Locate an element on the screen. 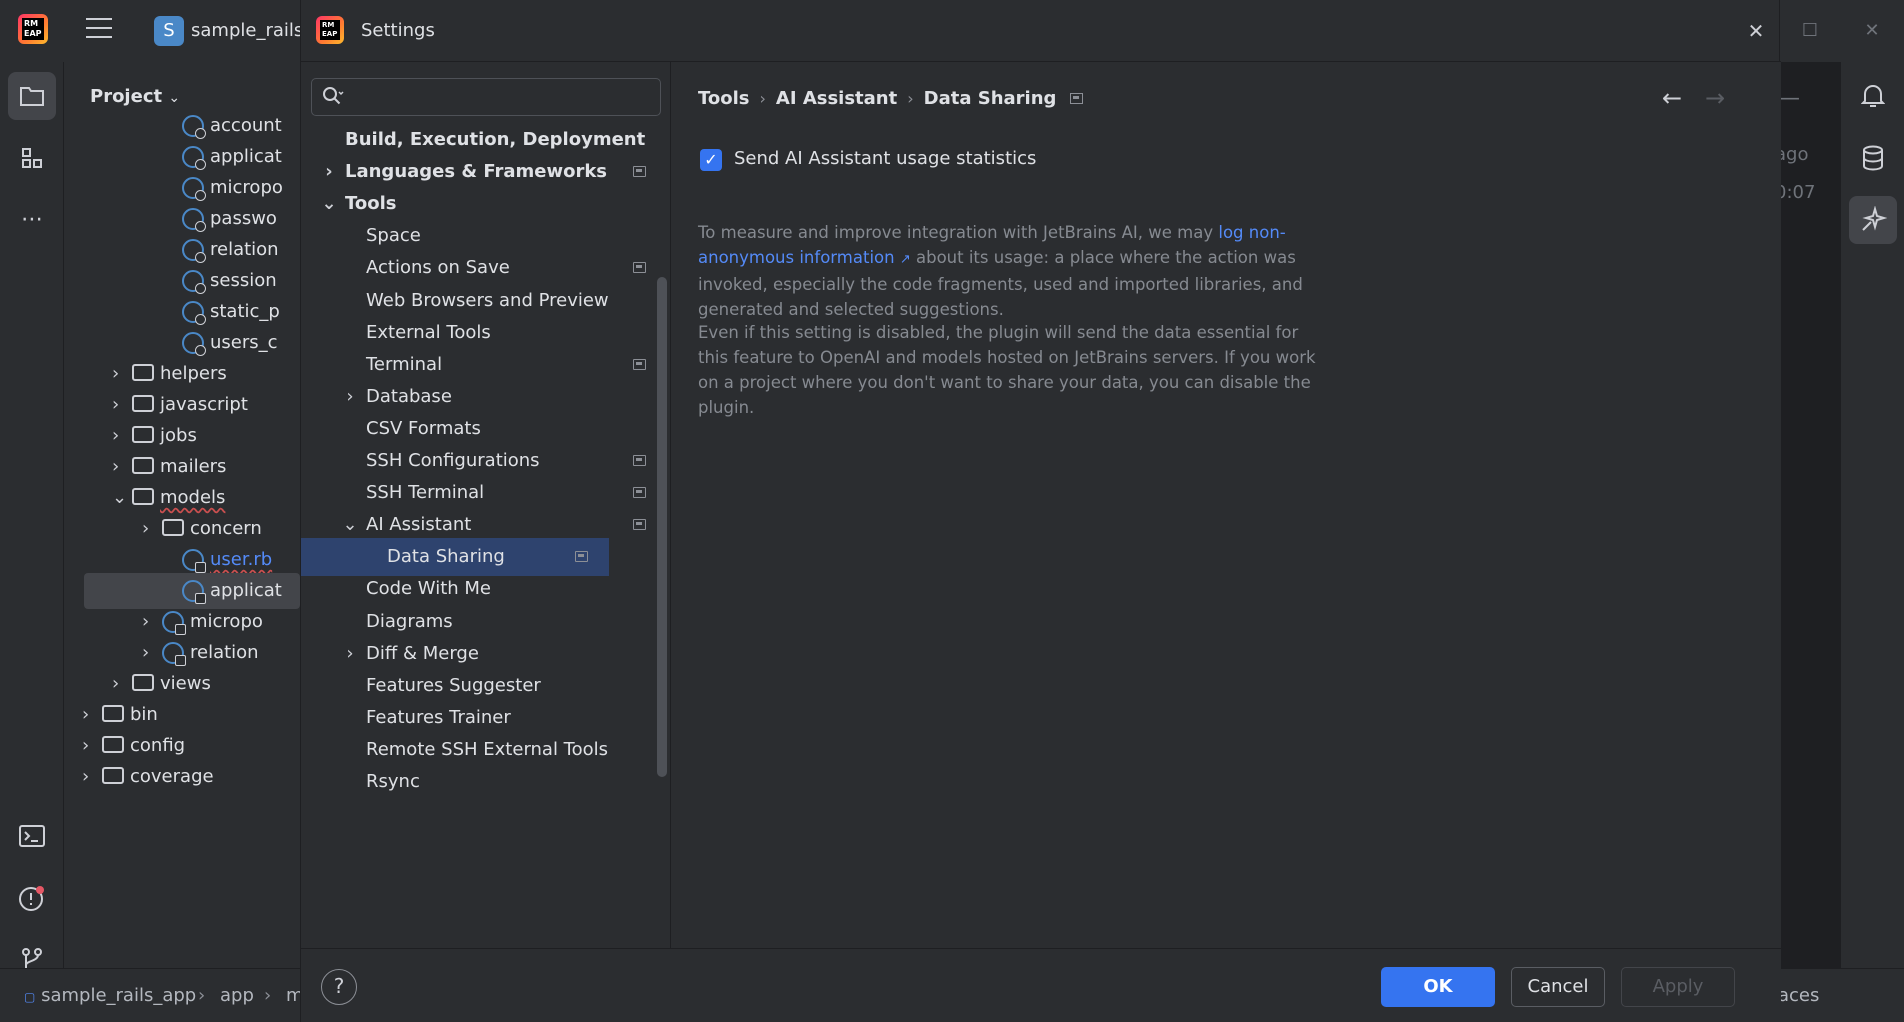  project-panel-title-label: Project is located at coordinates (126, 96).